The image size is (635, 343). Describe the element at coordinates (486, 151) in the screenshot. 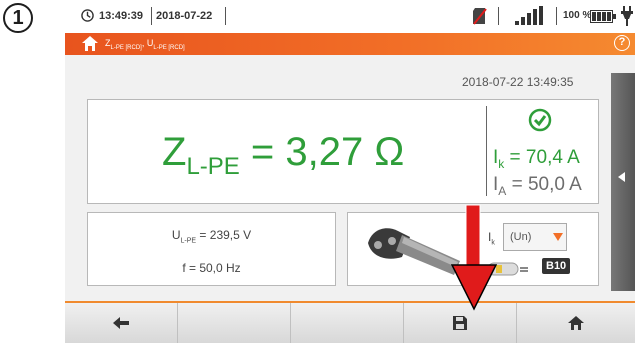

I see `result-divider` at that location.